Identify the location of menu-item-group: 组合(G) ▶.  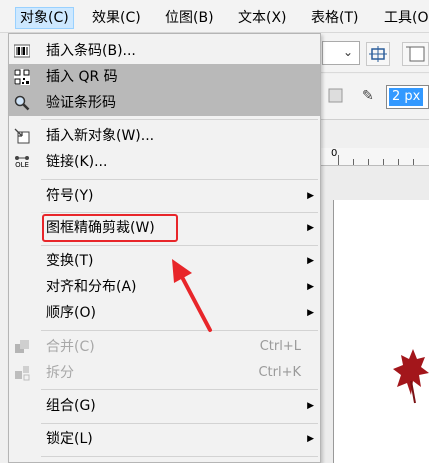
(164, 406).